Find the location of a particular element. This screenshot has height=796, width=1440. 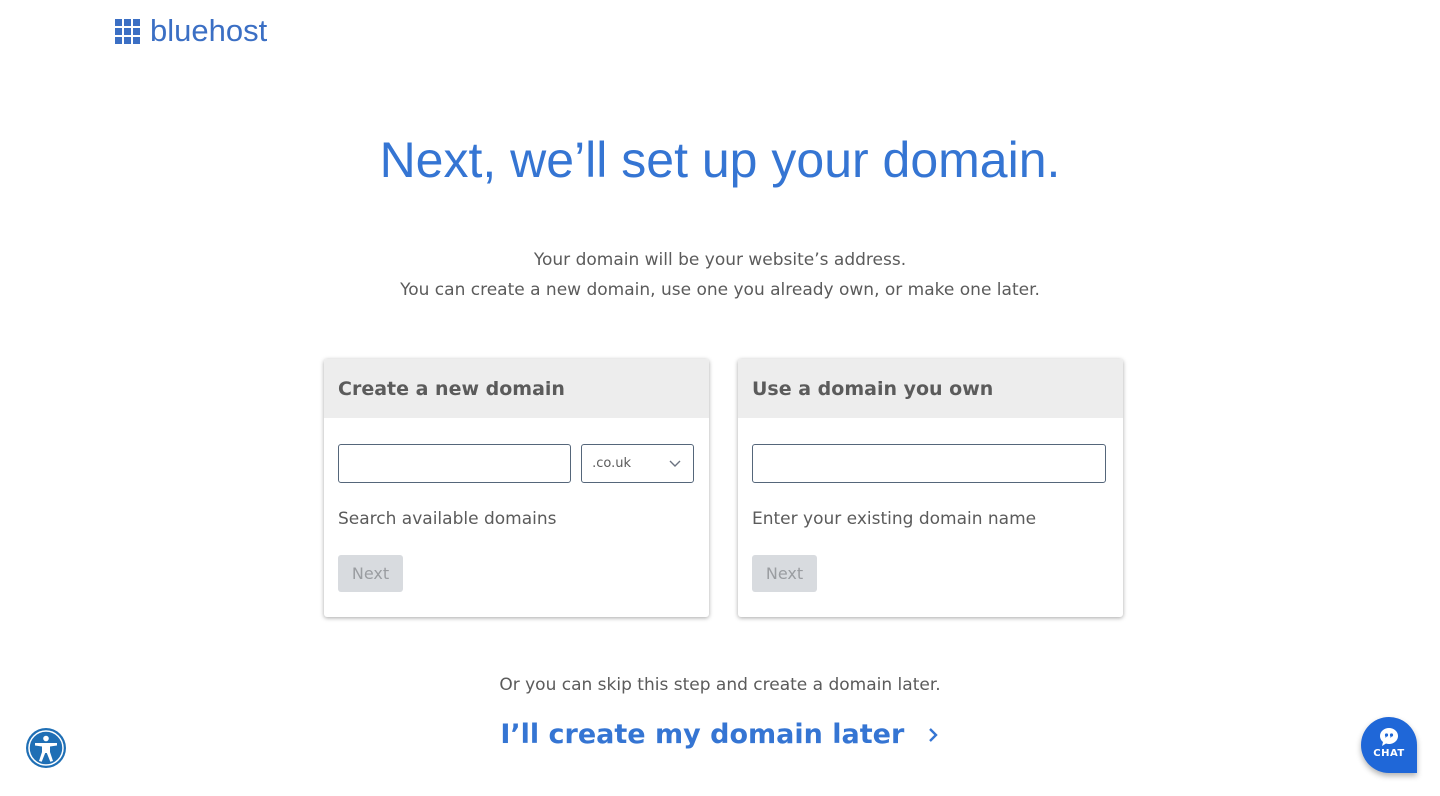

bluehost-logo: bluehost is located at coordinates (191, 31).